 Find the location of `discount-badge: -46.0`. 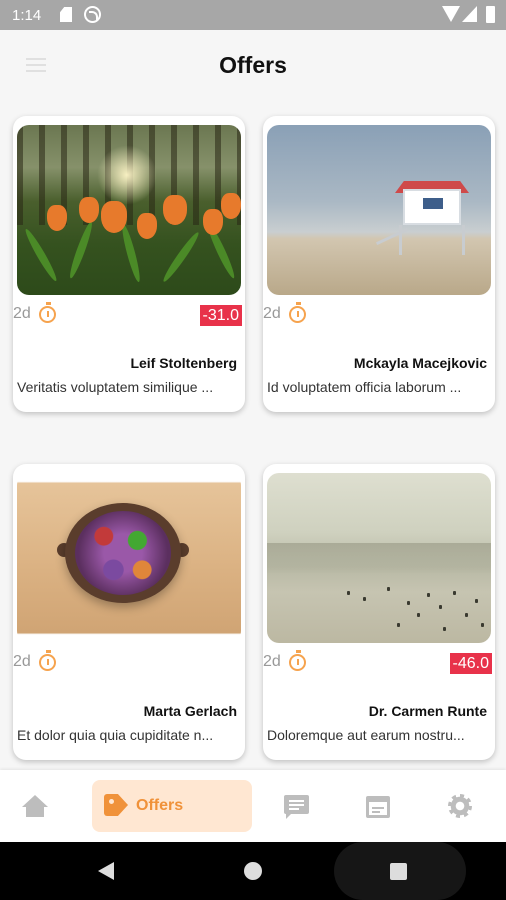

discount-badge: -46.0 is located at coordinates (470, 663).